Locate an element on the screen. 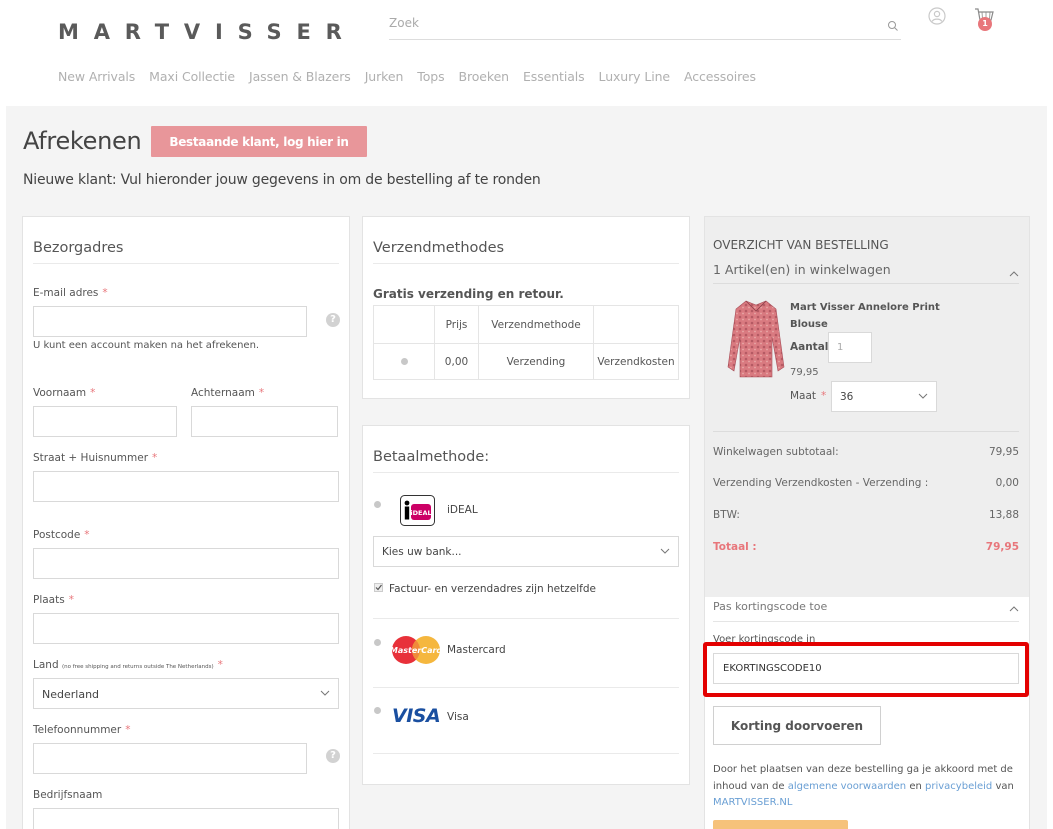 This screenshot has height=829, width=1053. mastercard-logo: MasterCard is located at coordinates (416, 650).